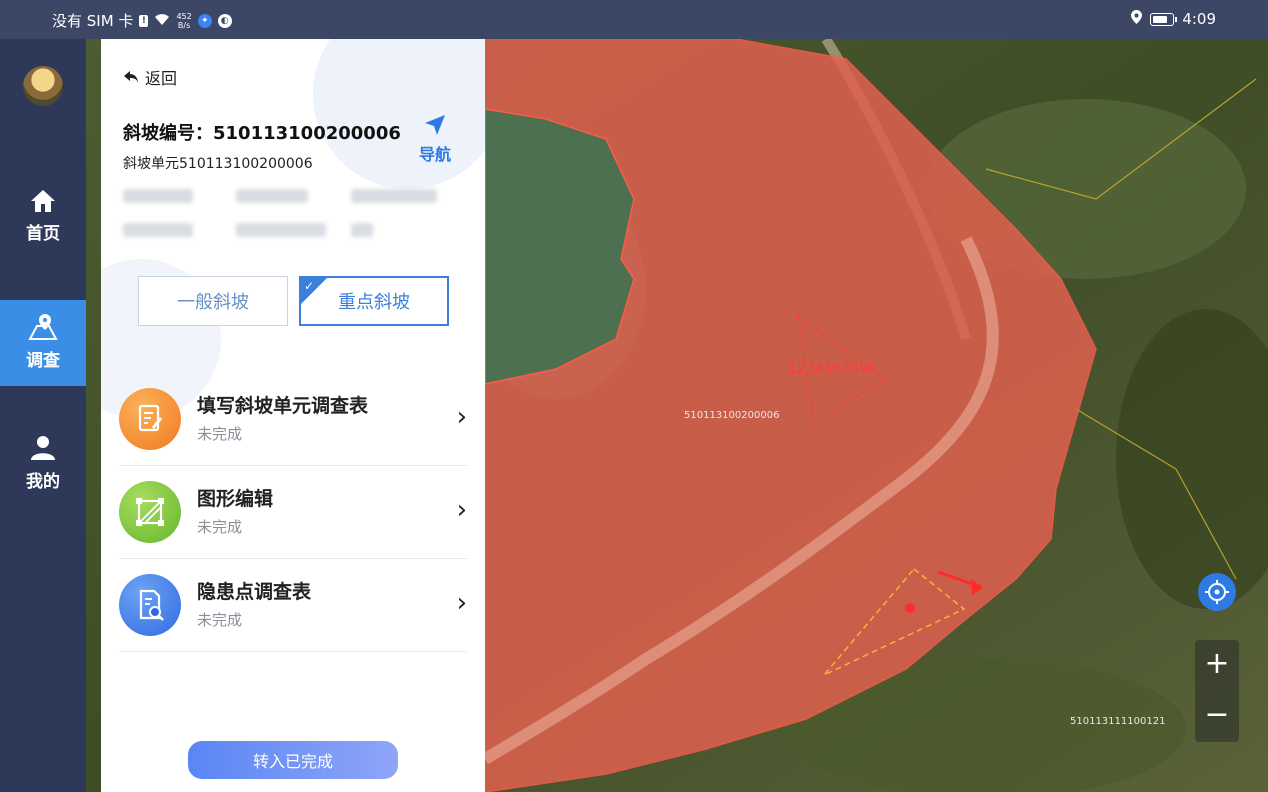 The width and height of the screenshot is (1268, 792). What do you see at coordinates (93, 21) in the screenshot?
I see `carrier-text: 没有 SIM 卡` at bounding box center [93, 21].